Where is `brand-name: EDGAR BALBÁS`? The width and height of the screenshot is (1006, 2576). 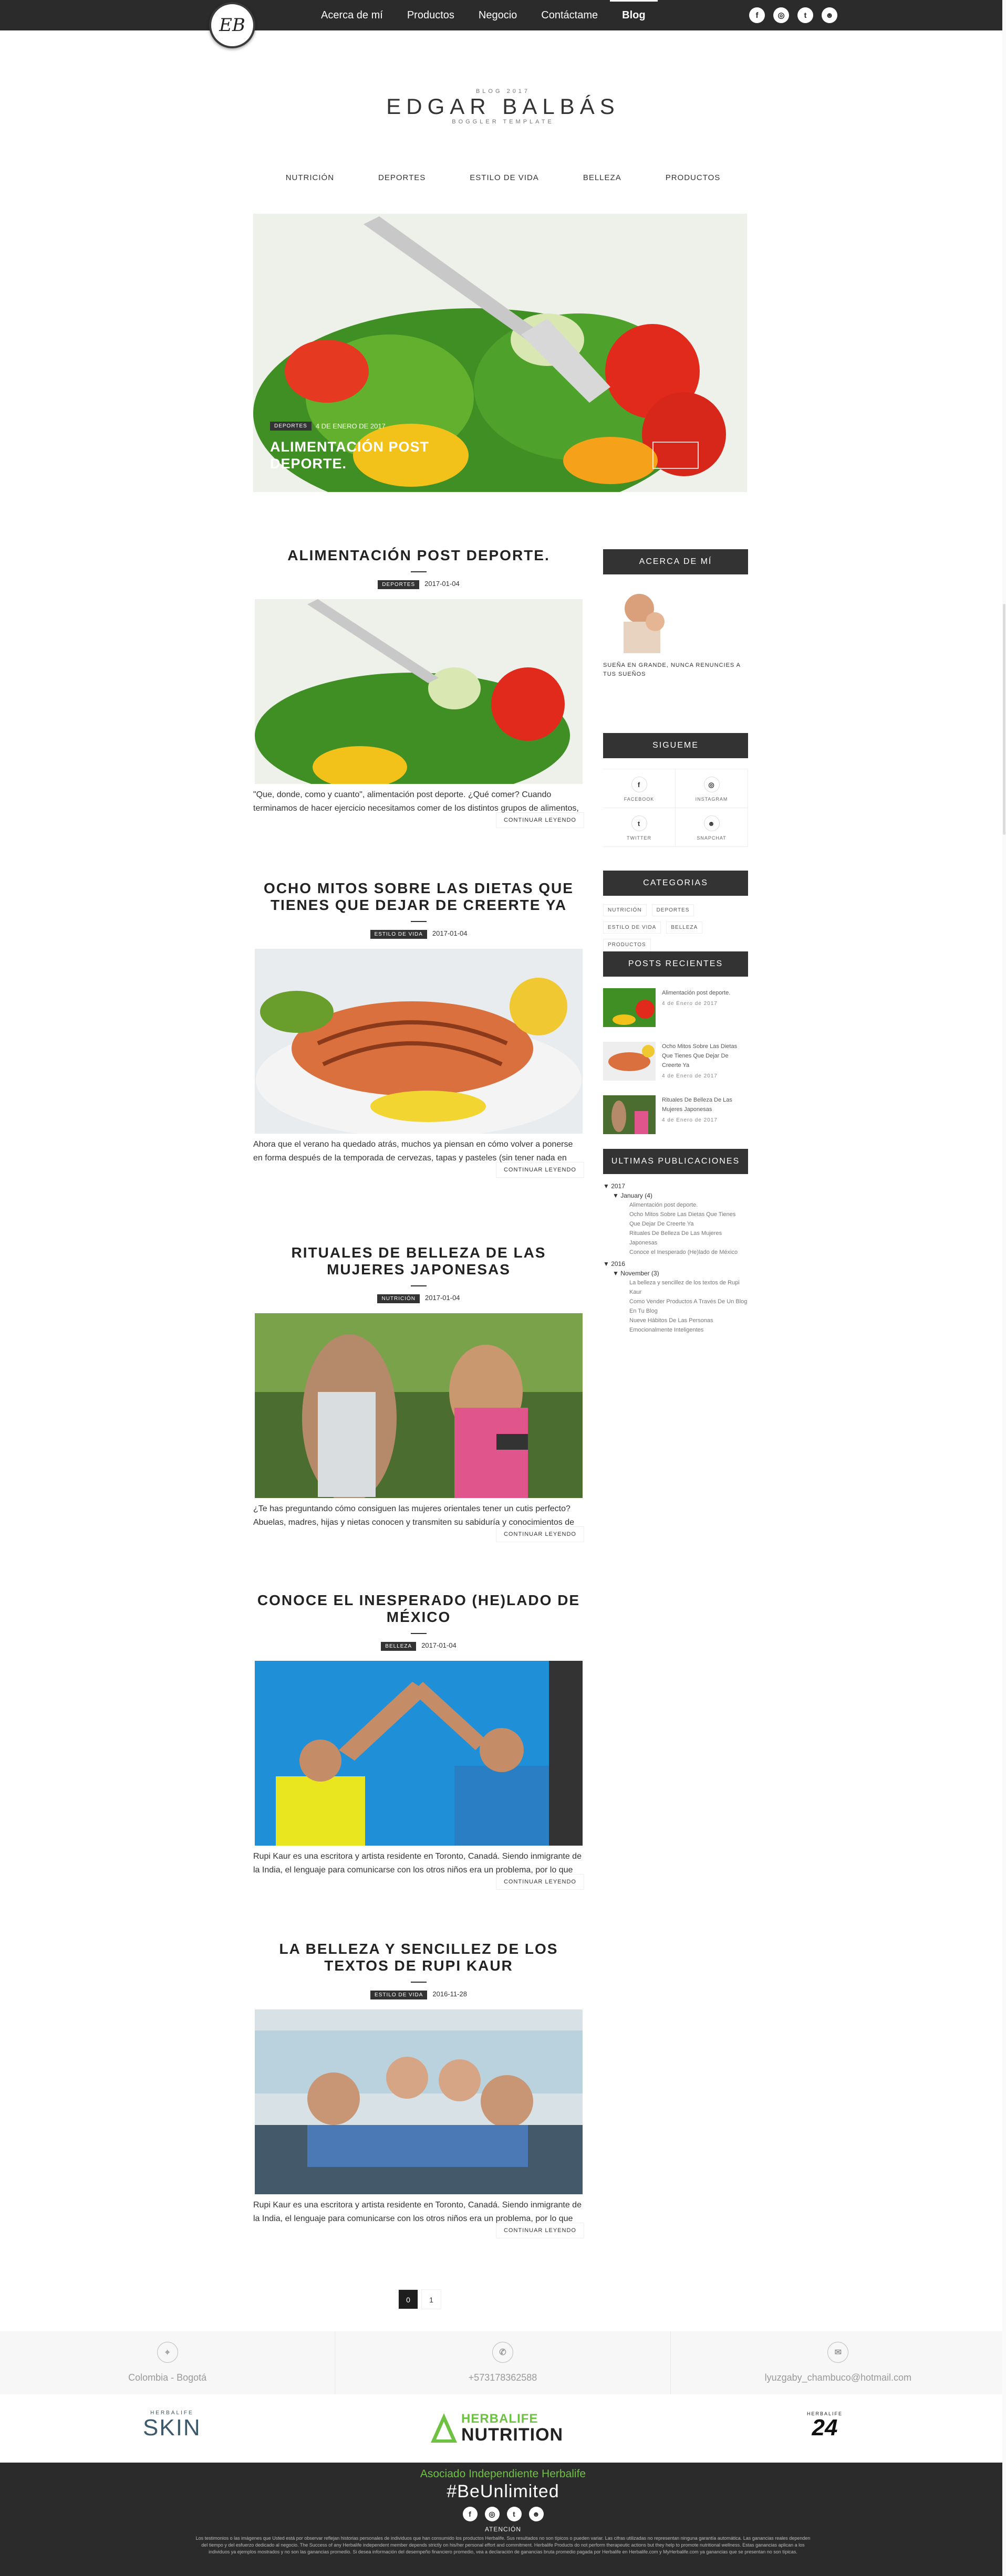
brand-name: EDGAR BALBÁS is located at coordinates (503, 107).